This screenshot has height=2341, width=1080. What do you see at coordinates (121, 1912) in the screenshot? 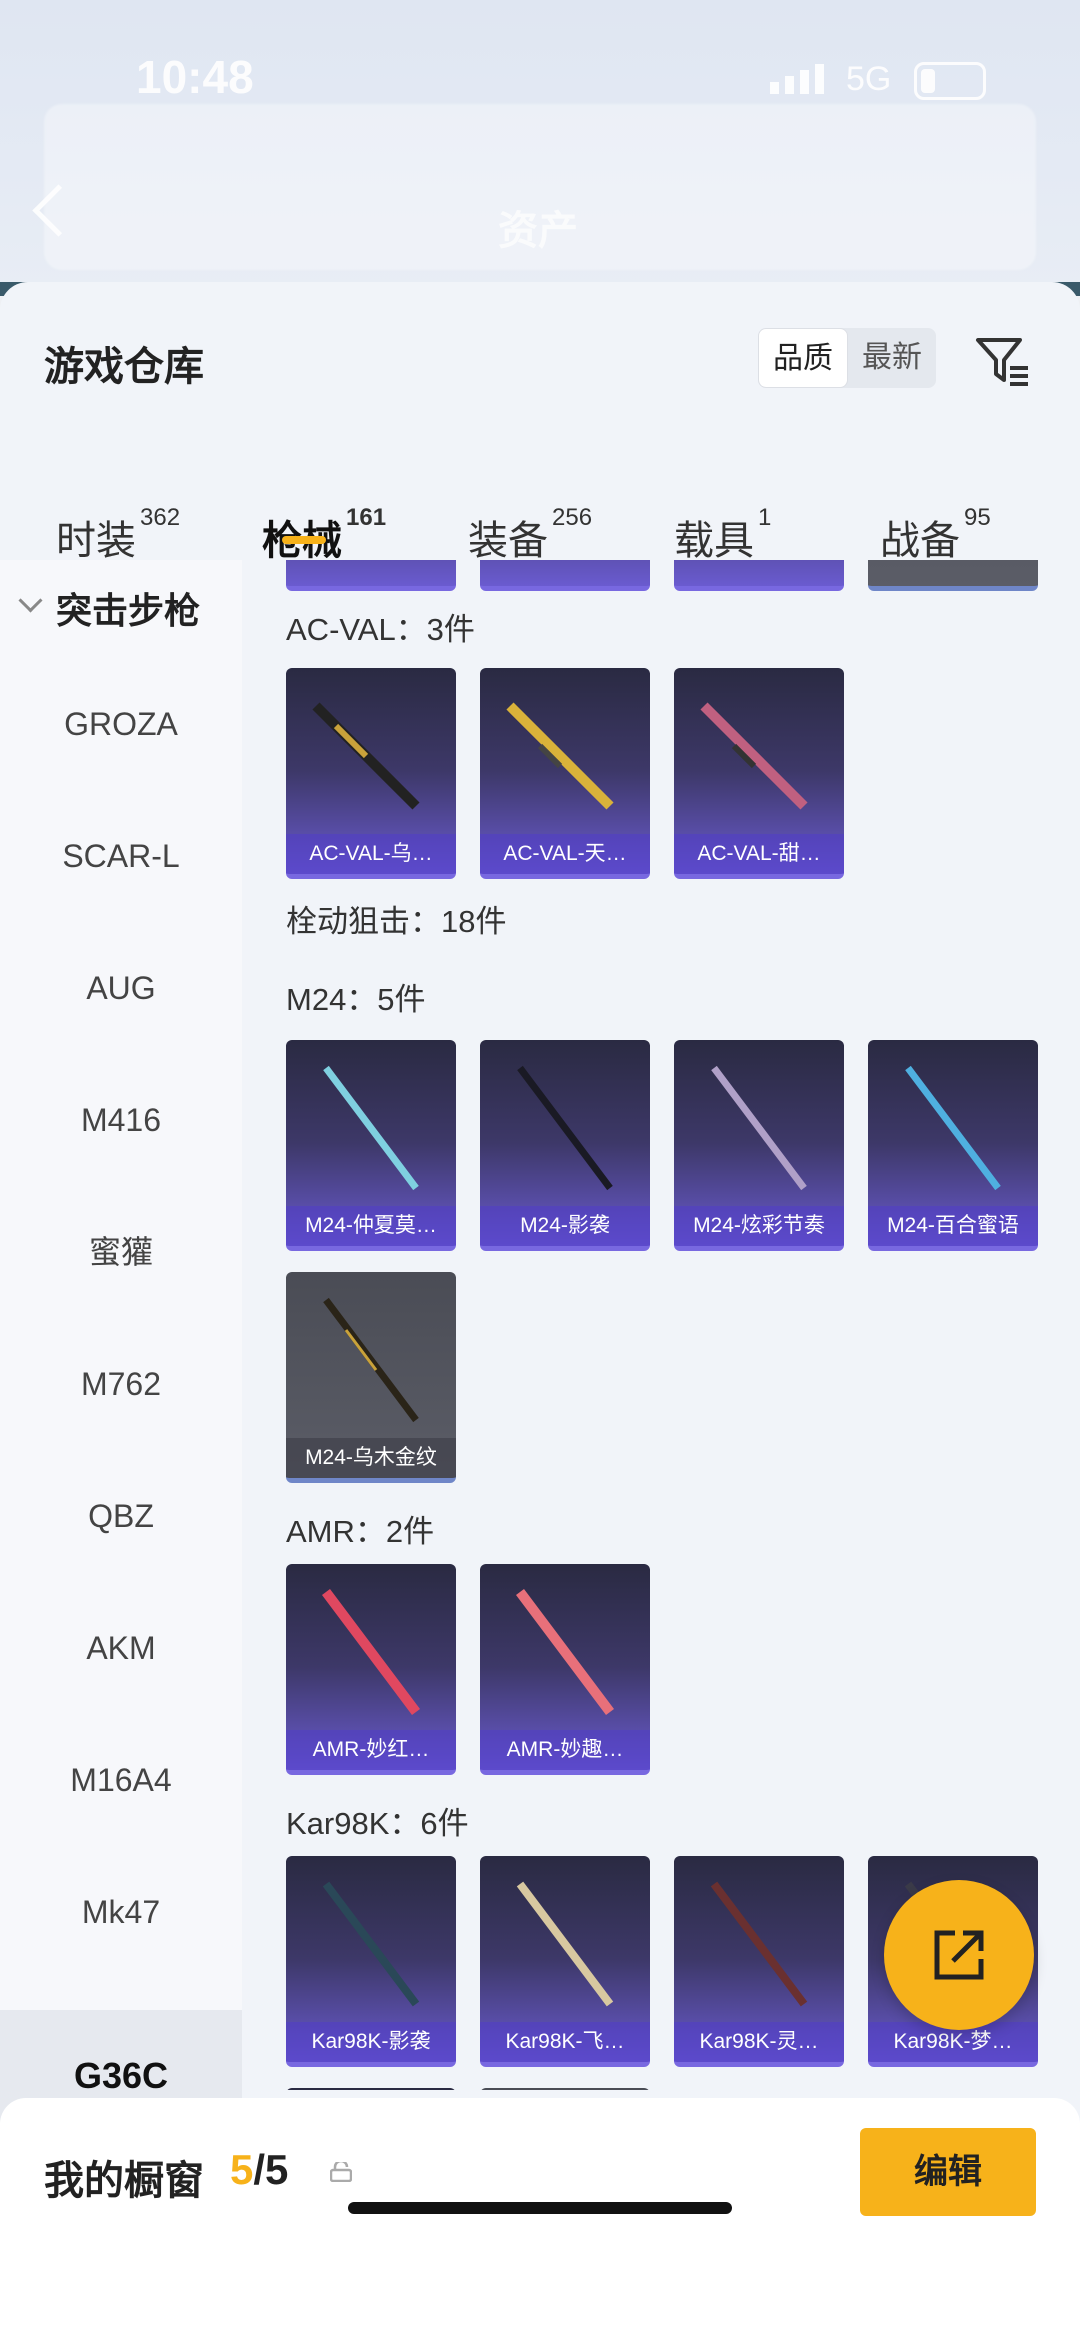
I see `sidebar-item-mk47: Mk47` at bounding box center [121, 1912].